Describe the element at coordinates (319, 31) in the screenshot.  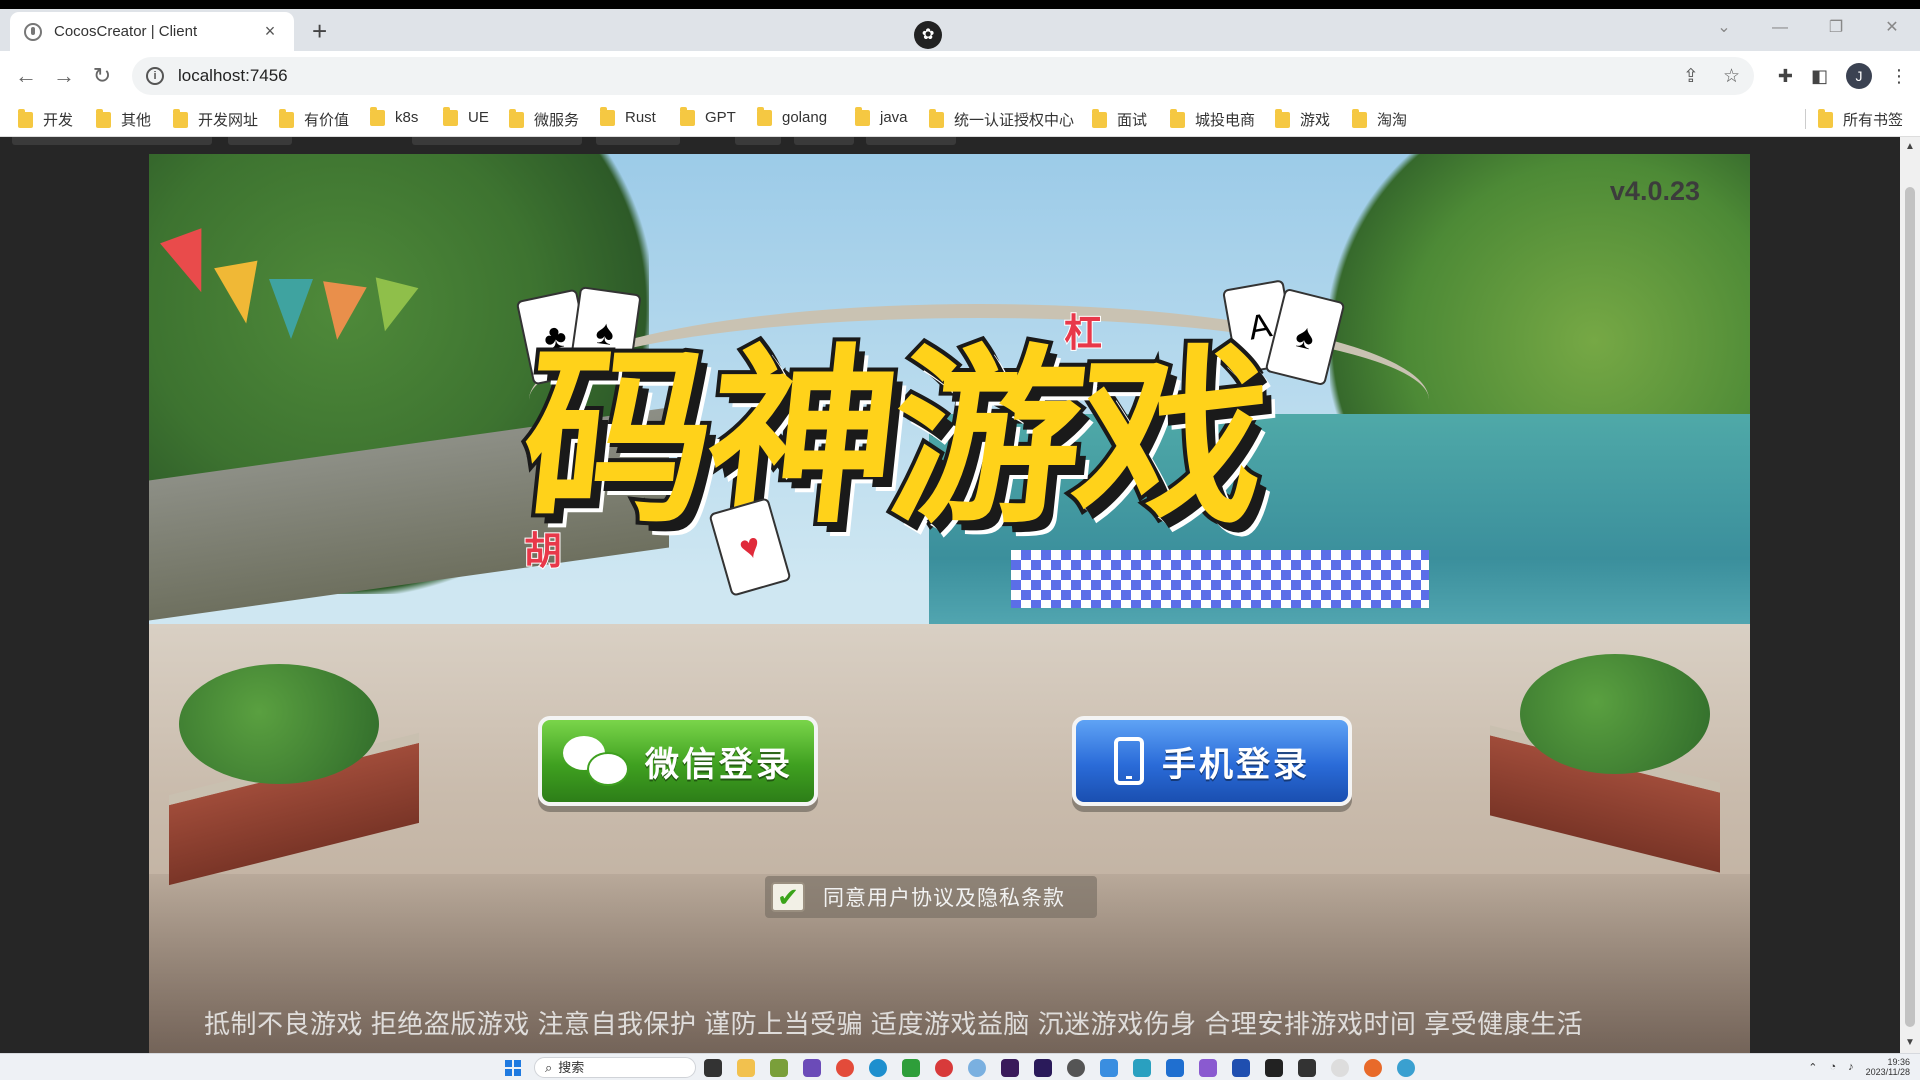
I see `new-tab-button: +` at that location.